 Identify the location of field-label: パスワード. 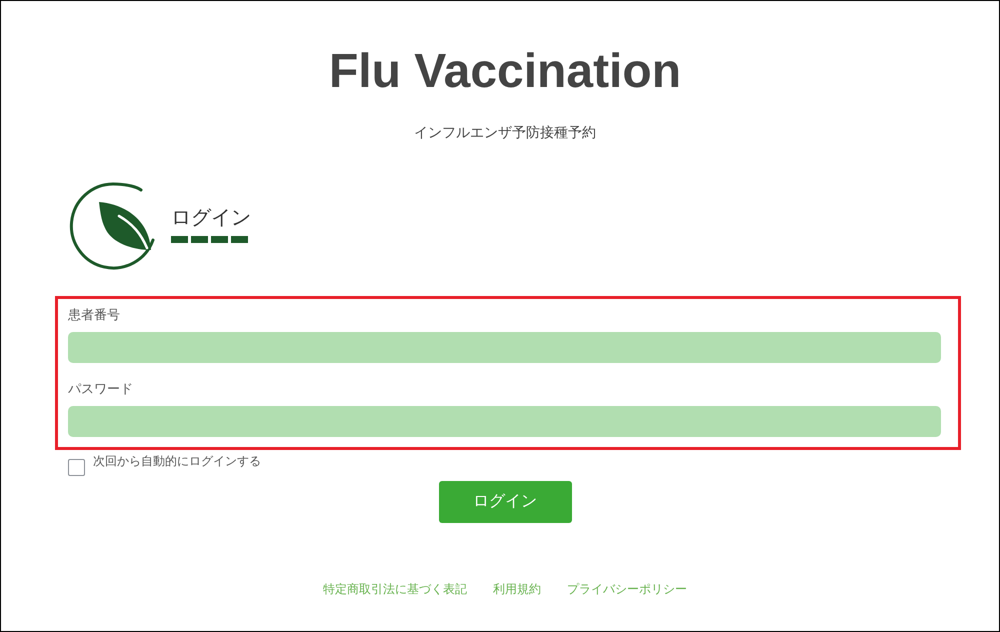
(101, 389).